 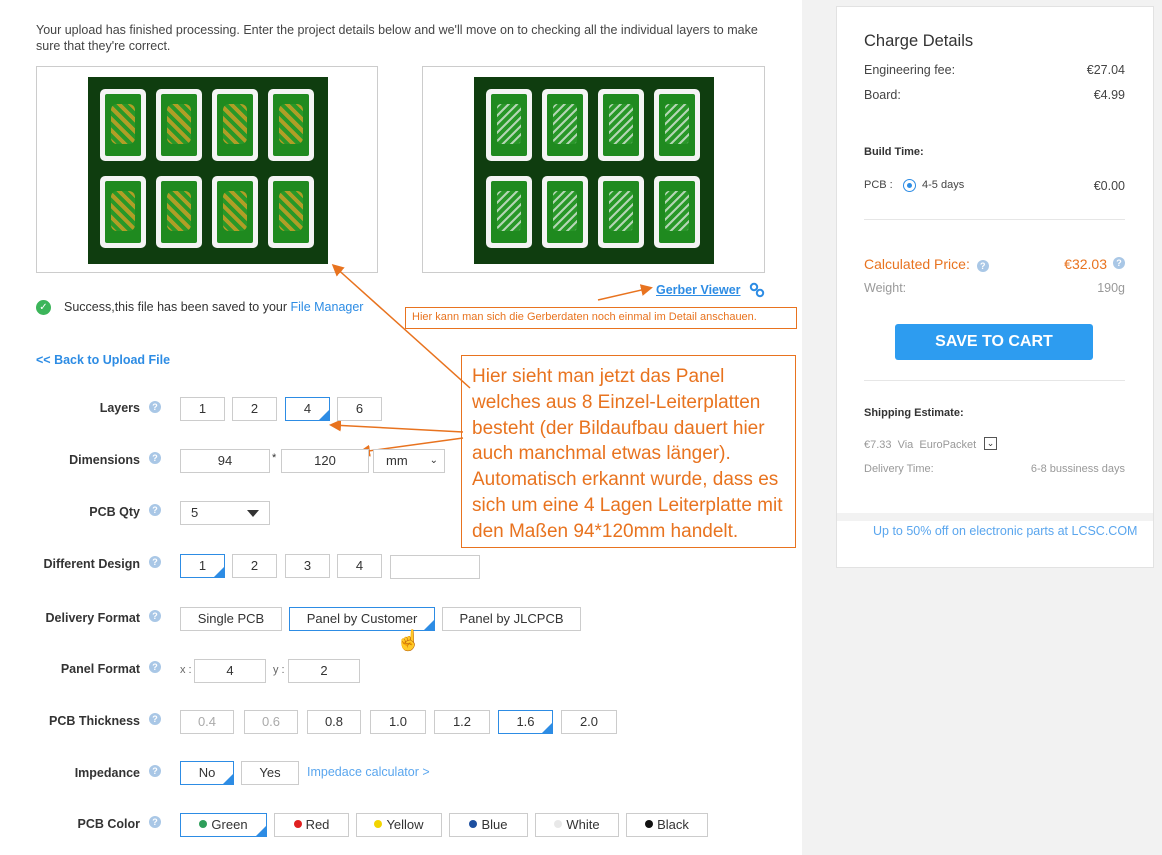 I want to click on delivery-time-value: 6-8 bussiness days, so click(x=1077, y=469).